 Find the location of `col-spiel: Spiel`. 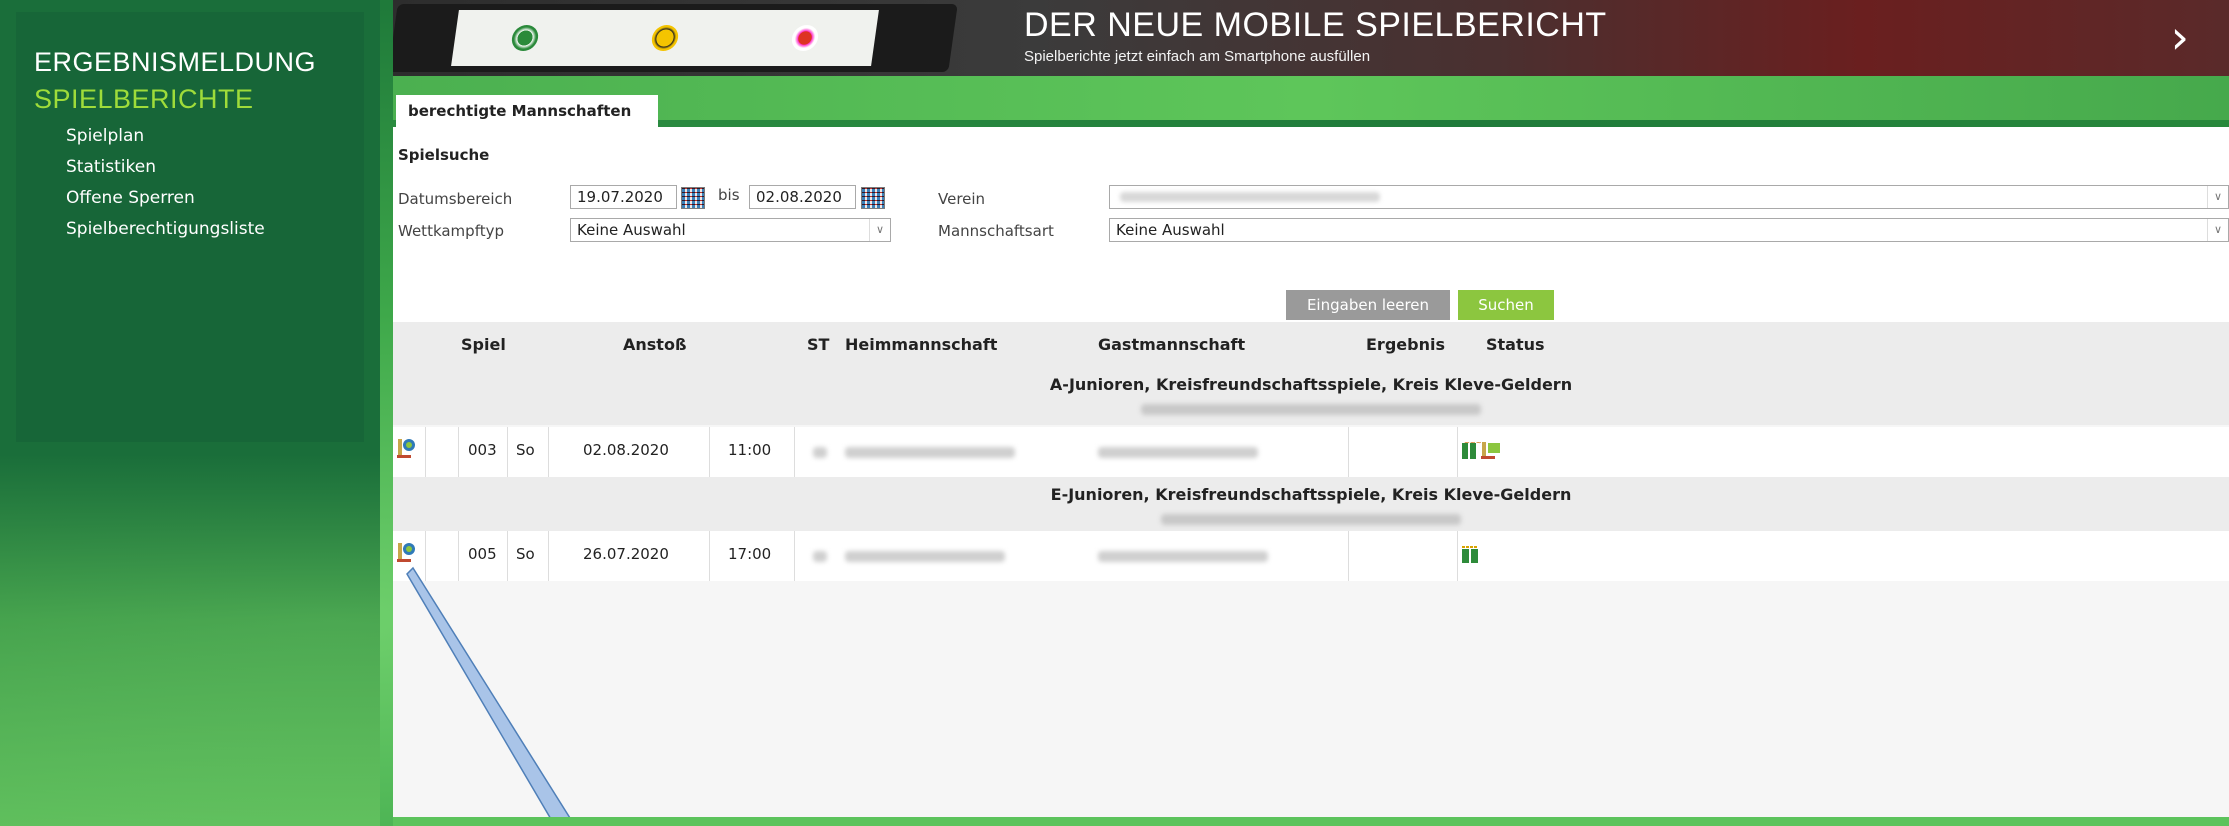

col-spiel: Spiel is located at coordinates (483, 344).